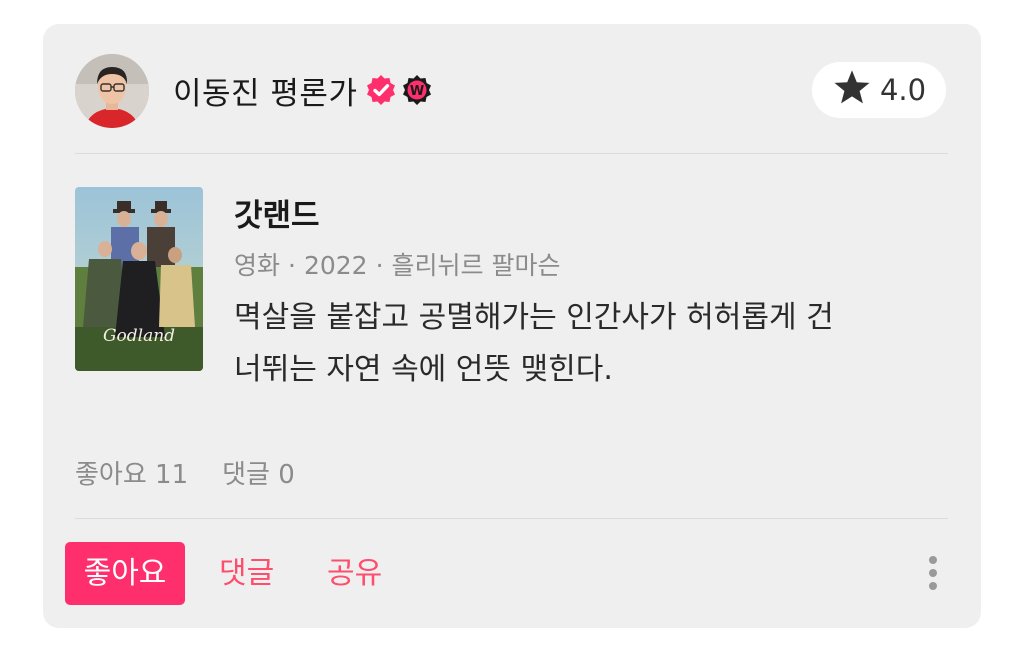 This screenshot has width=1024, height=664. Describe the element at coordinates (423, 369) in the screenshot. I see `review-line-2: 너뛰는 자연 속에 언뜻 맺힌다.` at that location.